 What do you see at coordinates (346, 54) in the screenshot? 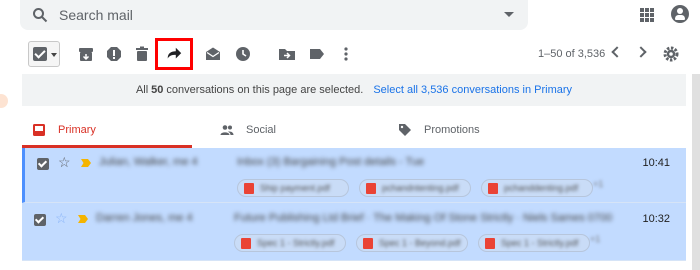
I see `more-vert-icon` at bounding box center [346, 54].